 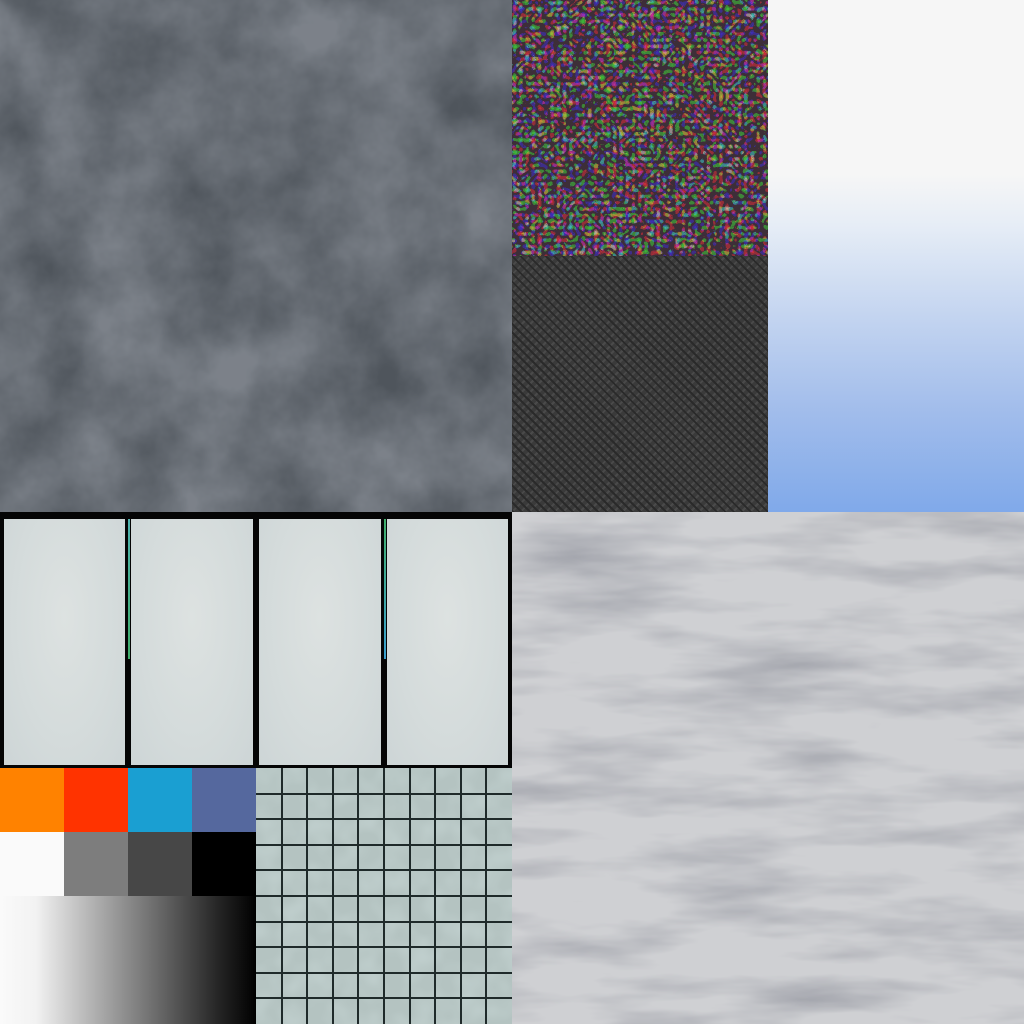 I want to click on swatch-slate-blue, so click(x=224, y=800).